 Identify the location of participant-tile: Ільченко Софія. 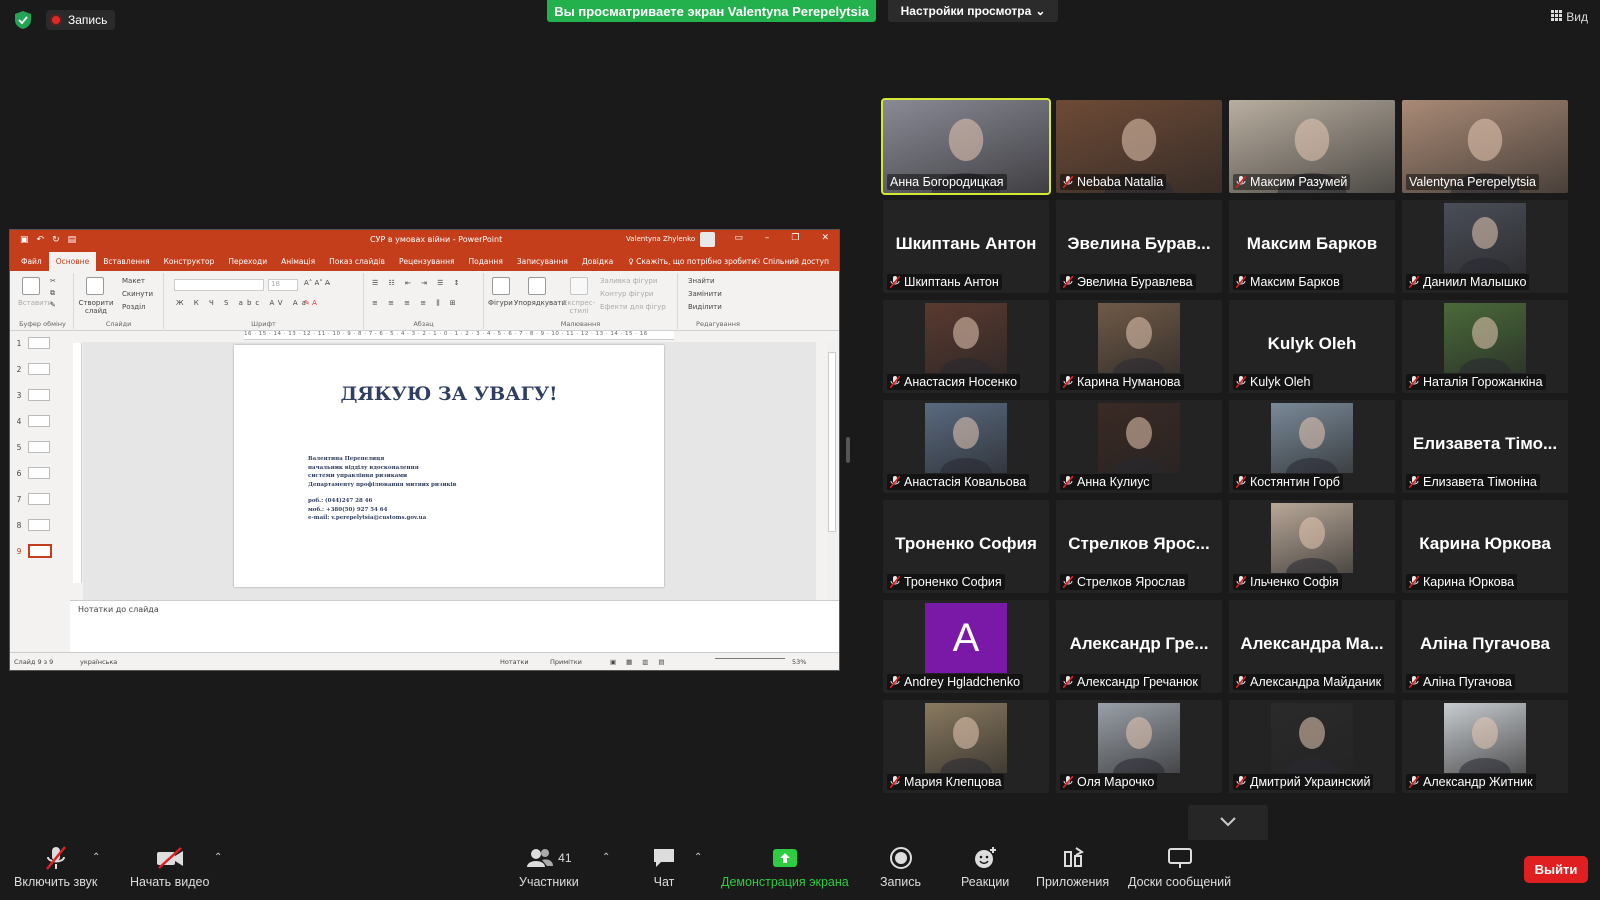
(1312, 546).